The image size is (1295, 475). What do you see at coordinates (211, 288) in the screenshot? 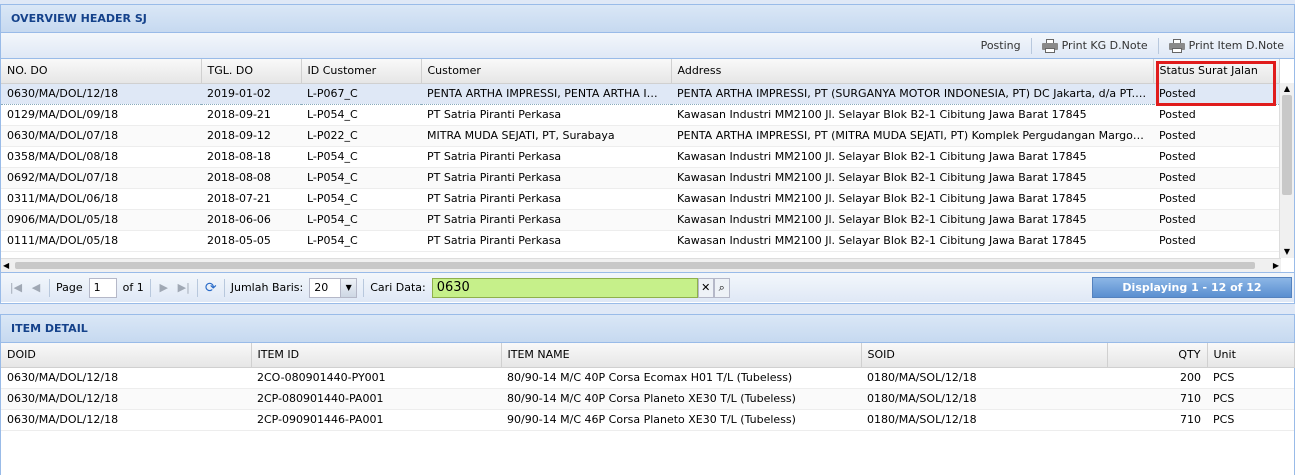
I see `refresh-icon: ⟳` at bounding box center [211, 288].